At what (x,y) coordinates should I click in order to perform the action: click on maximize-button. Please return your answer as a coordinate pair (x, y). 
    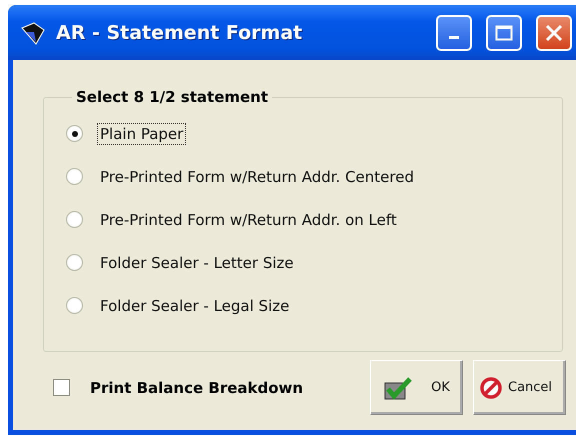
    Looking at the image, I should click on (504, 32).